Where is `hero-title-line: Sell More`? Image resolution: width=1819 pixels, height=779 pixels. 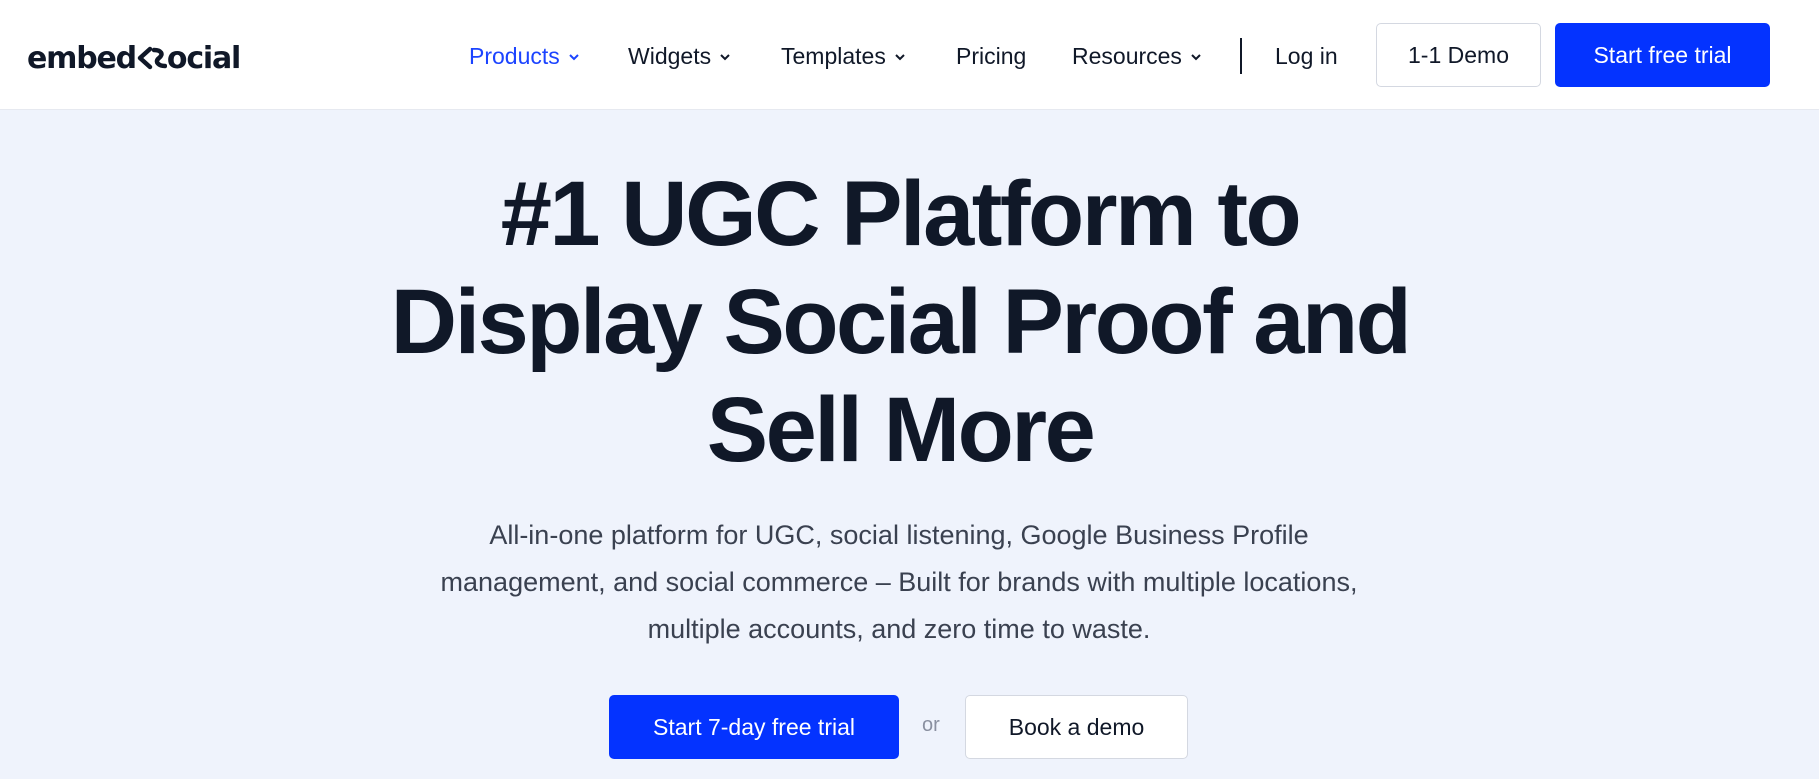 hero-title-line: Sell More is located at coordinates (901, 430).